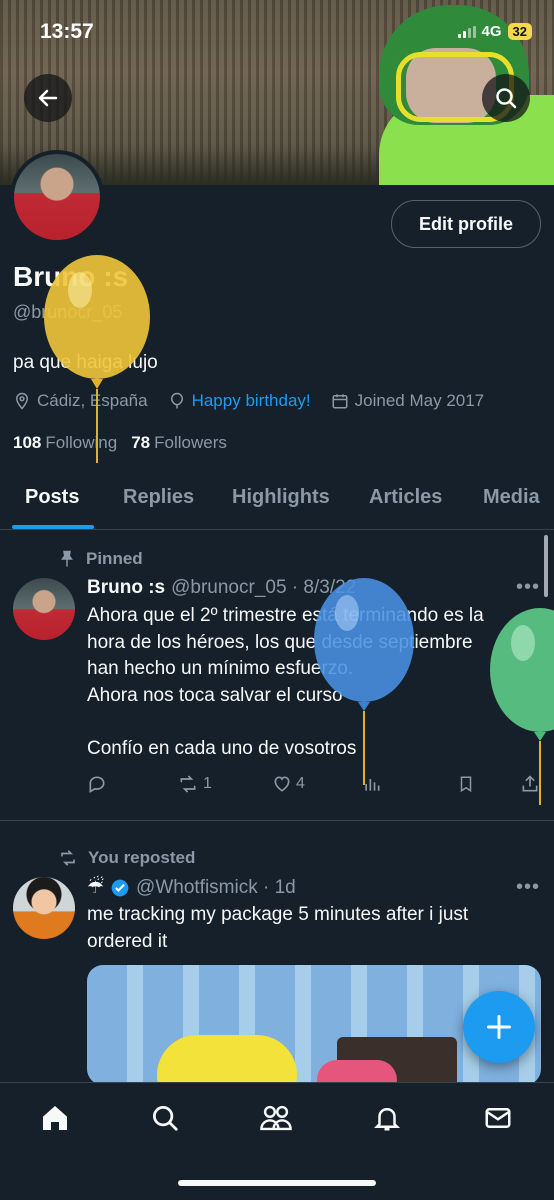 The image size is (554, 1200). Describe the element at coordinates (158, 497) in the screenshot. I see `tab-replies: Replies` at that location.